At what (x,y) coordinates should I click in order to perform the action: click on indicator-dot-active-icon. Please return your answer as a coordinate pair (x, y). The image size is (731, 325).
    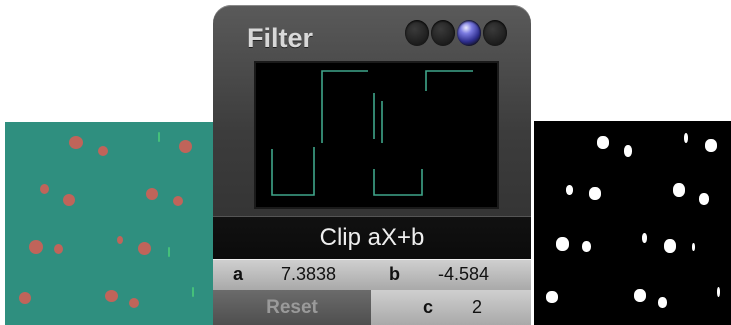
    Looking at the image, I should click on (469, 33).